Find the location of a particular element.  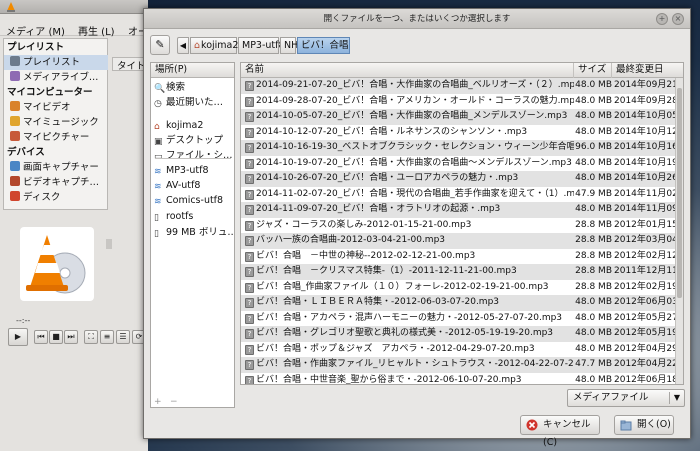

place-item: ≋ MP3-utf8 is located at coordinates (192, 170).